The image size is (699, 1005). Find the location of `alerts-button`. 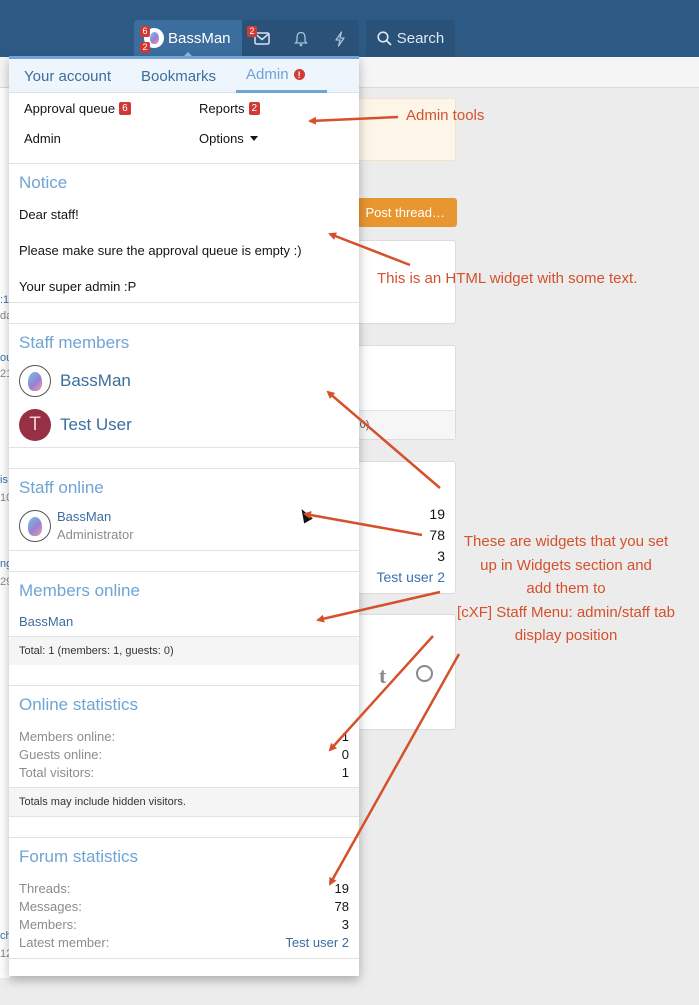

alerts-button is located at coordinates (300, 38).